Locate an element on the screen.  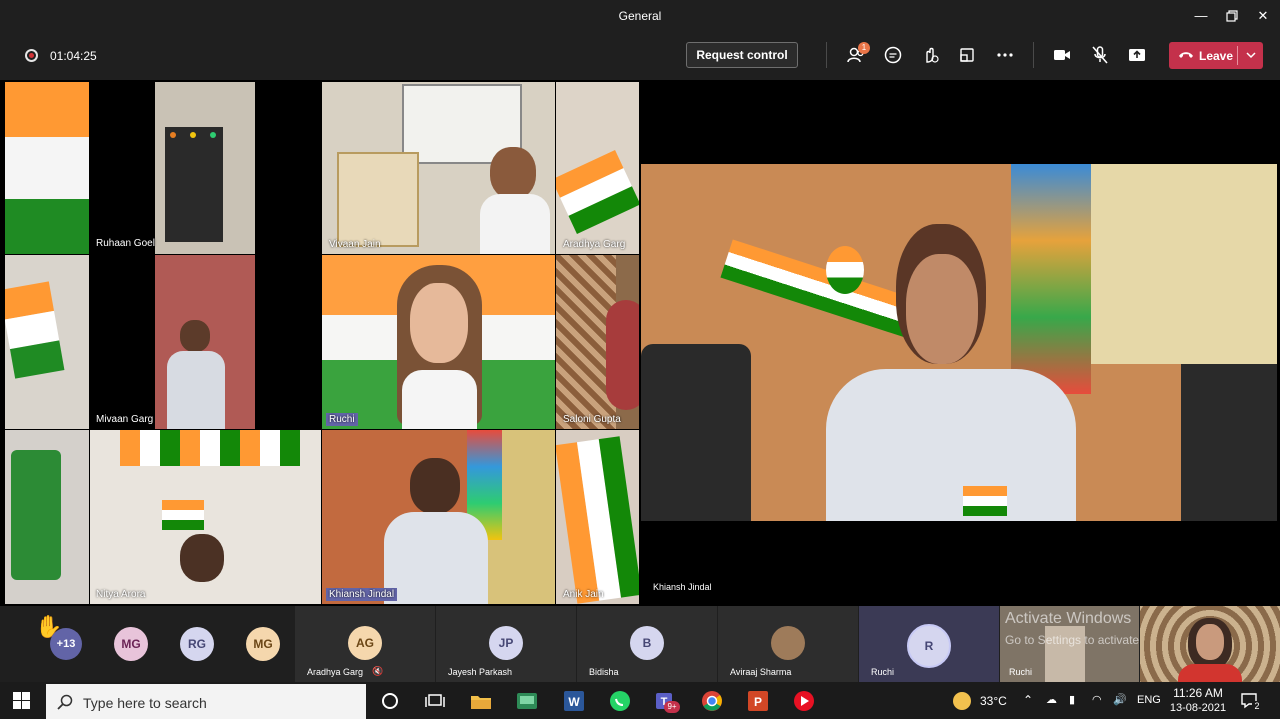
word-icon: W is located at coordinates (574, 701).